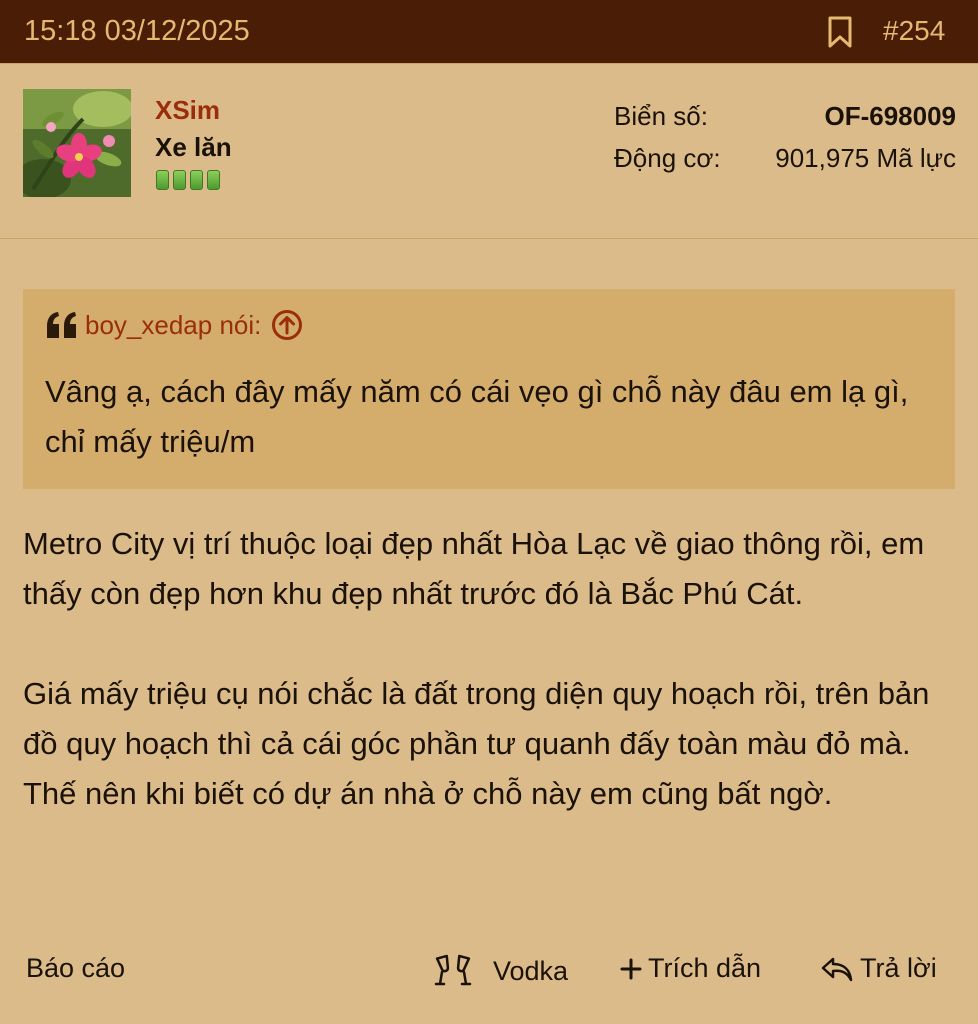  Describe the element at coordinates (287, 325) in the screenshot. I see `arrow-up-circle-icon` at that location.